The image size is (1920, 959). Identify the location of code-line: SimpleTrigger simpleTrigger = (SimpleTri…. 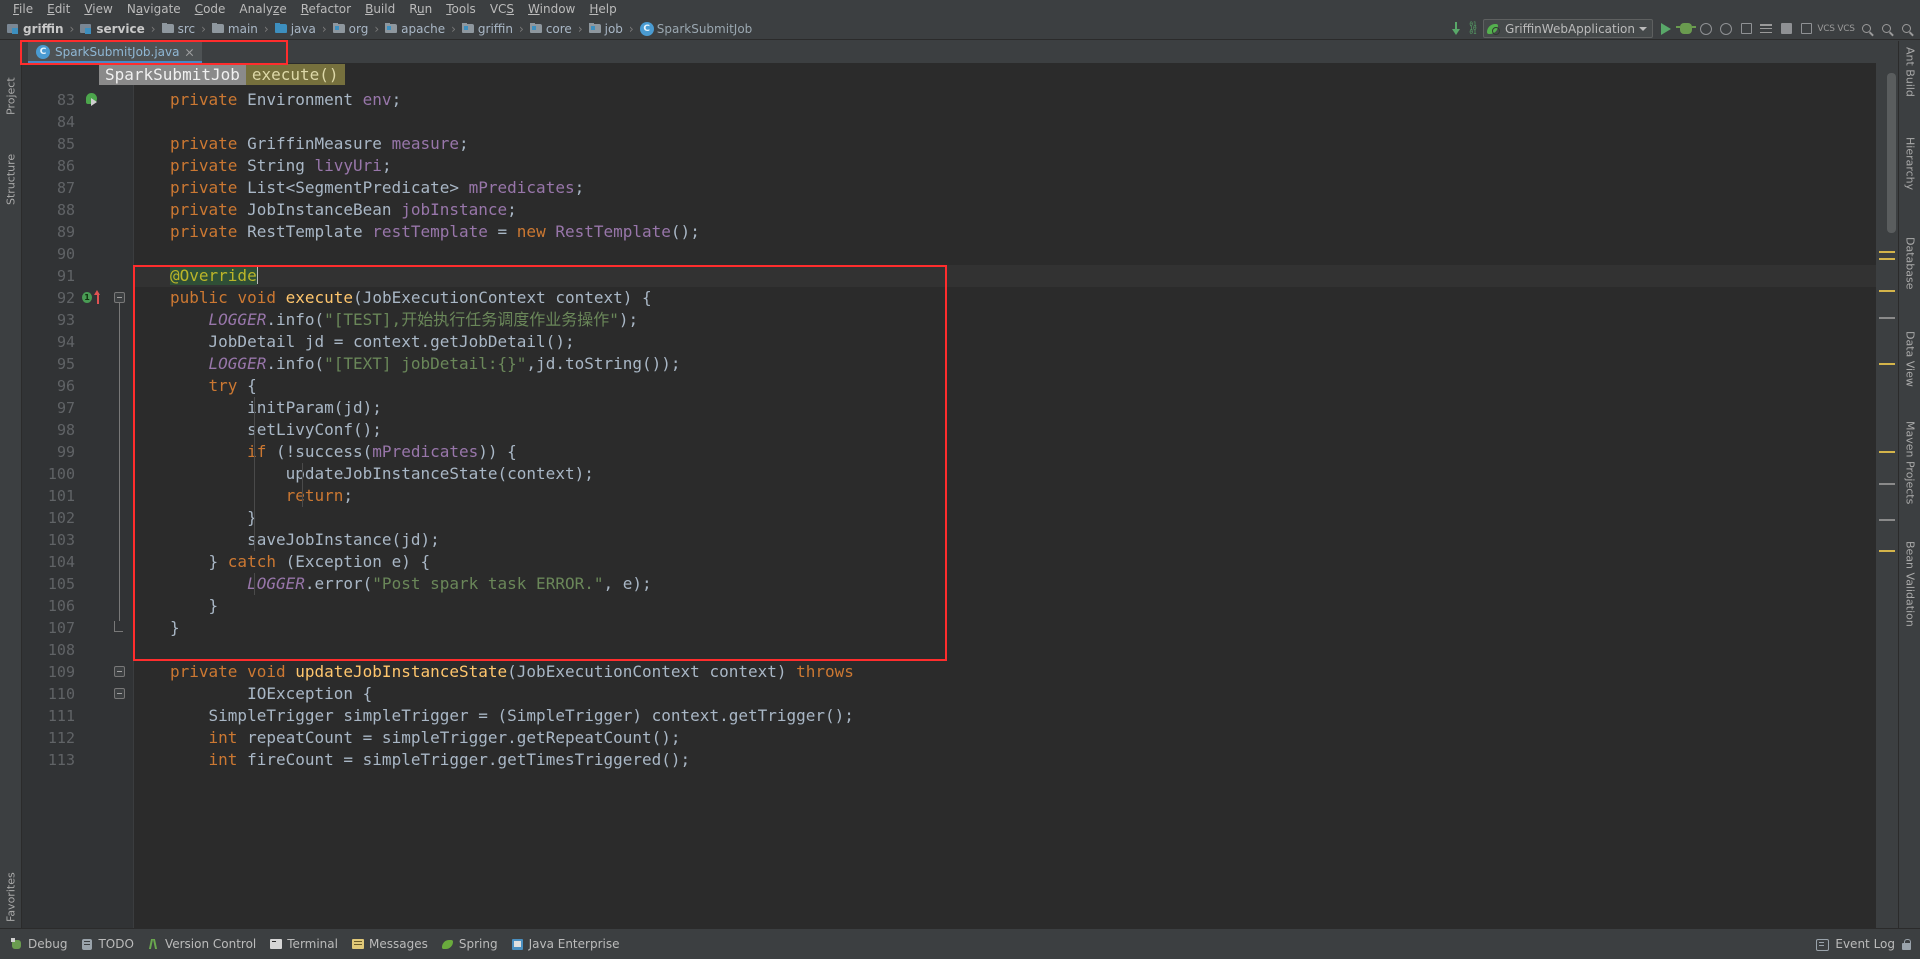
(512, 716).